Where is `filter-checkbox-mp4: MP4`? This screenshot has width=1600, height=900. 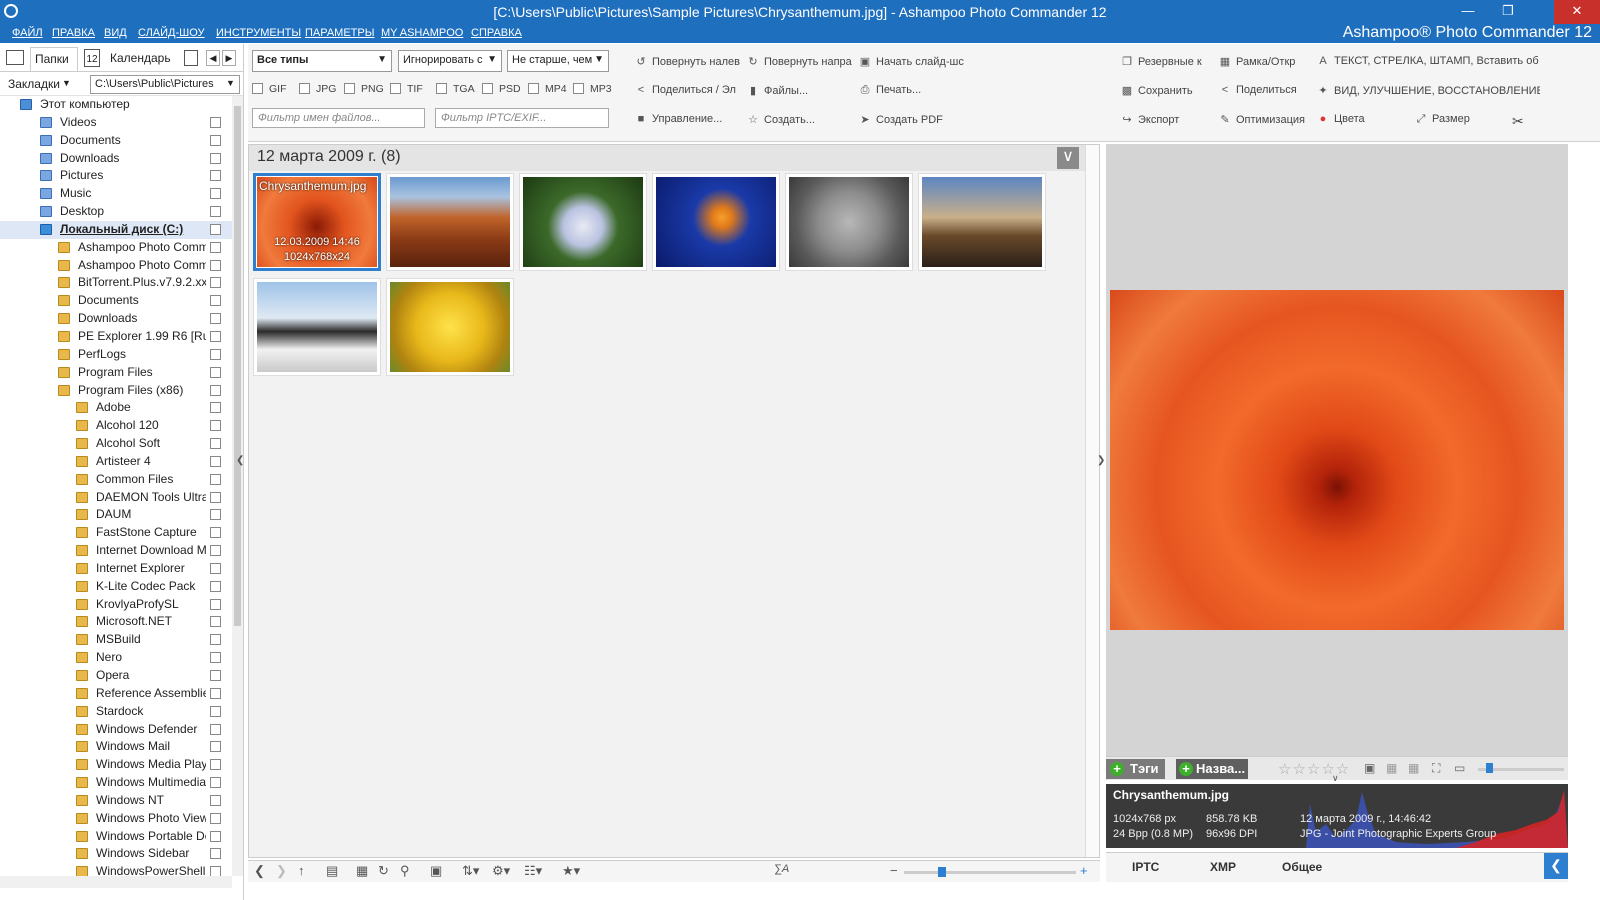
filter-checkbox-mp4: MP4 is located at coordinates (547, 89).